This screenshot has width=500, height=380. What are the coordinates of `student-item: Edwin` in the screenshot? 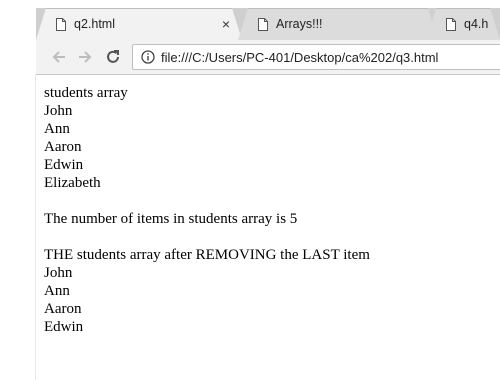 It's located at (64, 165).